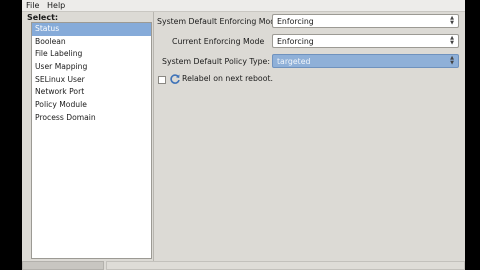 The width and height of the screenshot is (480, 270). Describe the element at coordinates (472, 135) in the screenshot. I see `screen-border-right` at that location.